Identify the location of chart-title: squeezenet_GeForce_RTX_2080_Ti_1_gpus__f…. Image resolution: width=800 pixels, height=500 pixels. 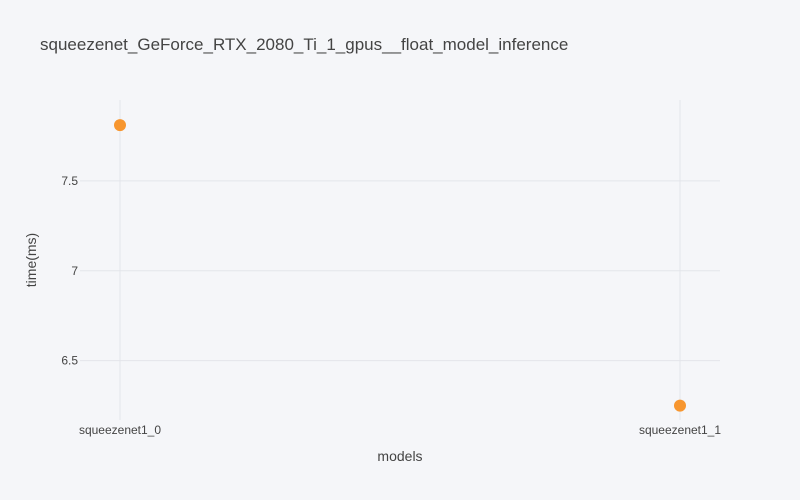
(304, 44).